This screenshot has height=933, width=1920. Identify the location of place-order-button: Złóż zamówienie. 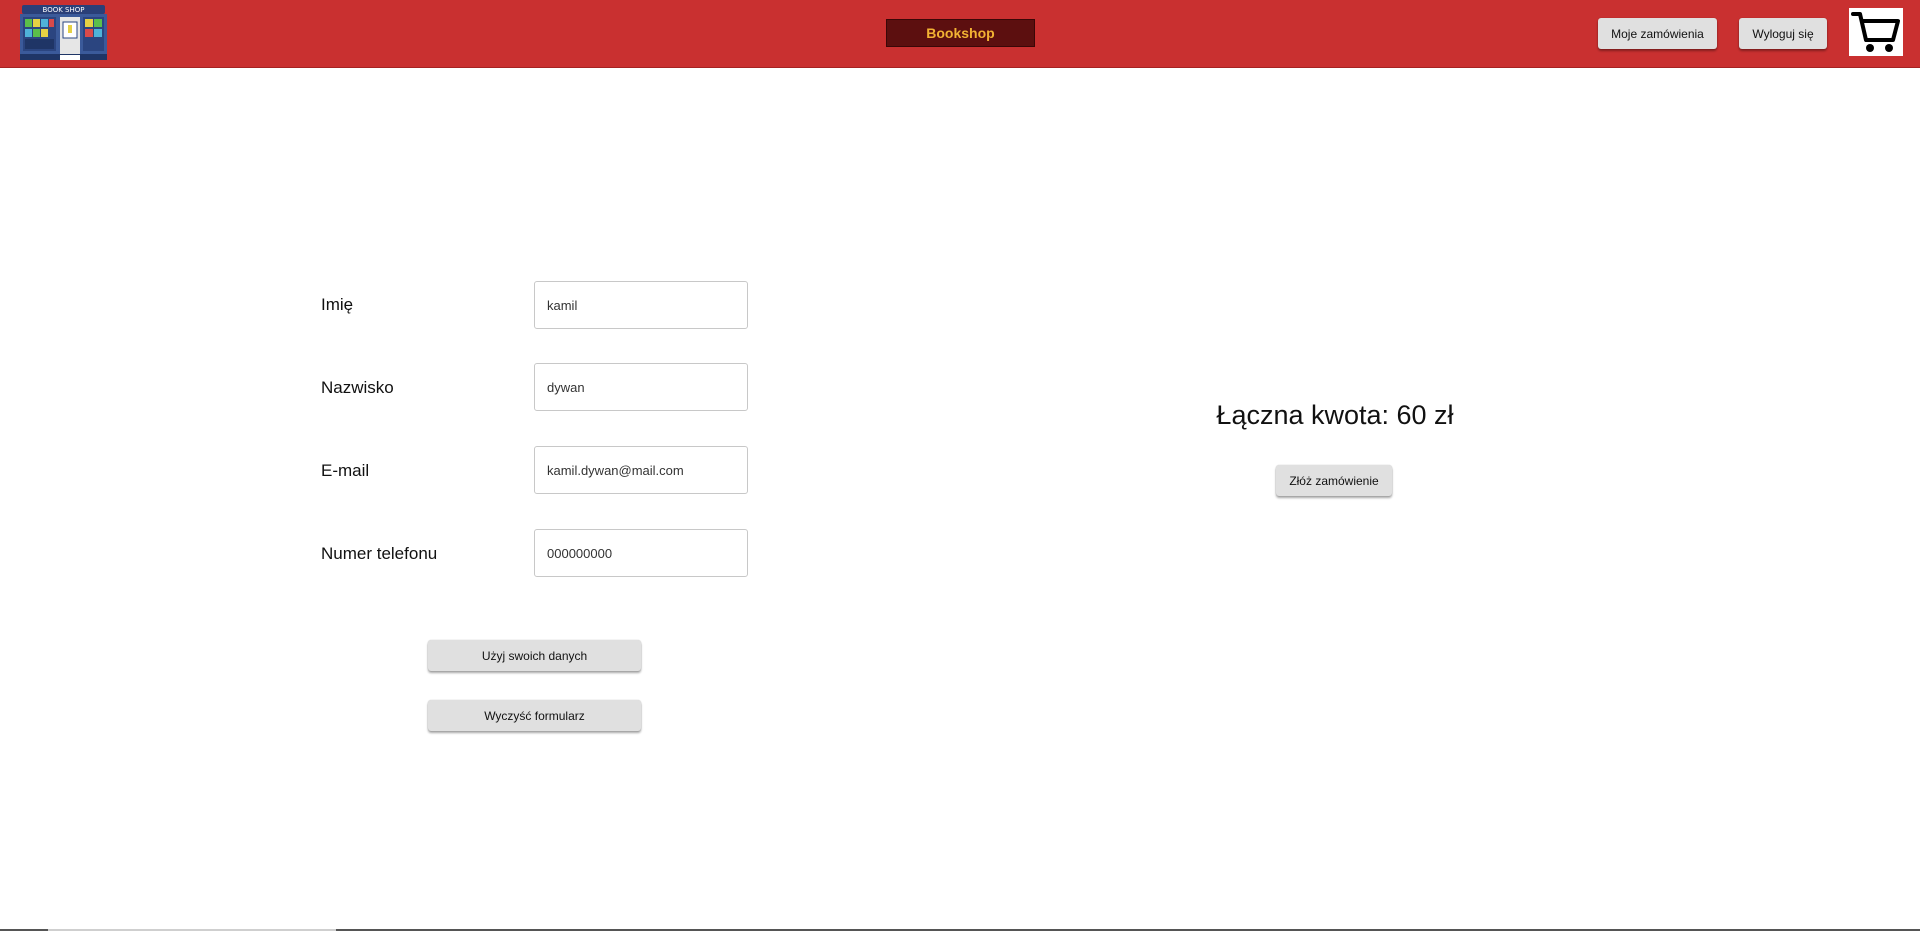
(1334, 480).